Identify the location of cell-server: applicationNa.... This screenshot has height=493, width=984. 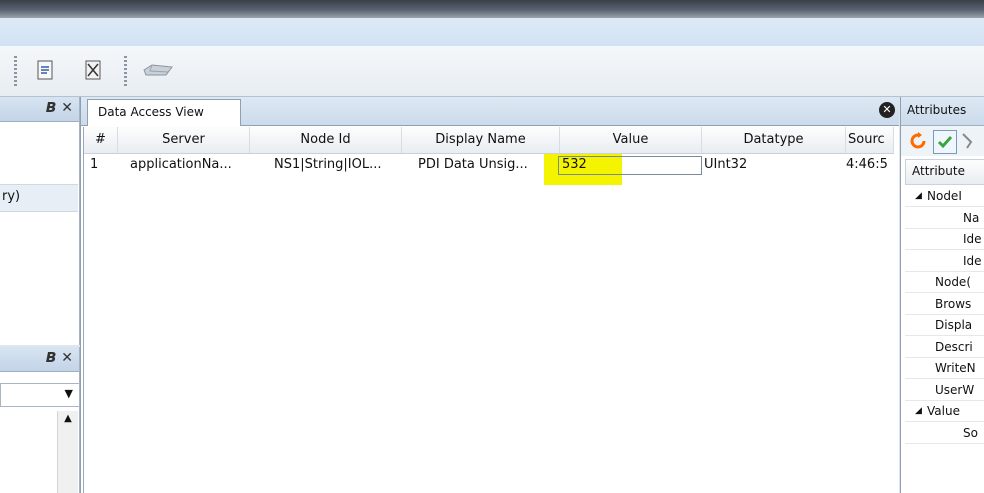
(181, 164).